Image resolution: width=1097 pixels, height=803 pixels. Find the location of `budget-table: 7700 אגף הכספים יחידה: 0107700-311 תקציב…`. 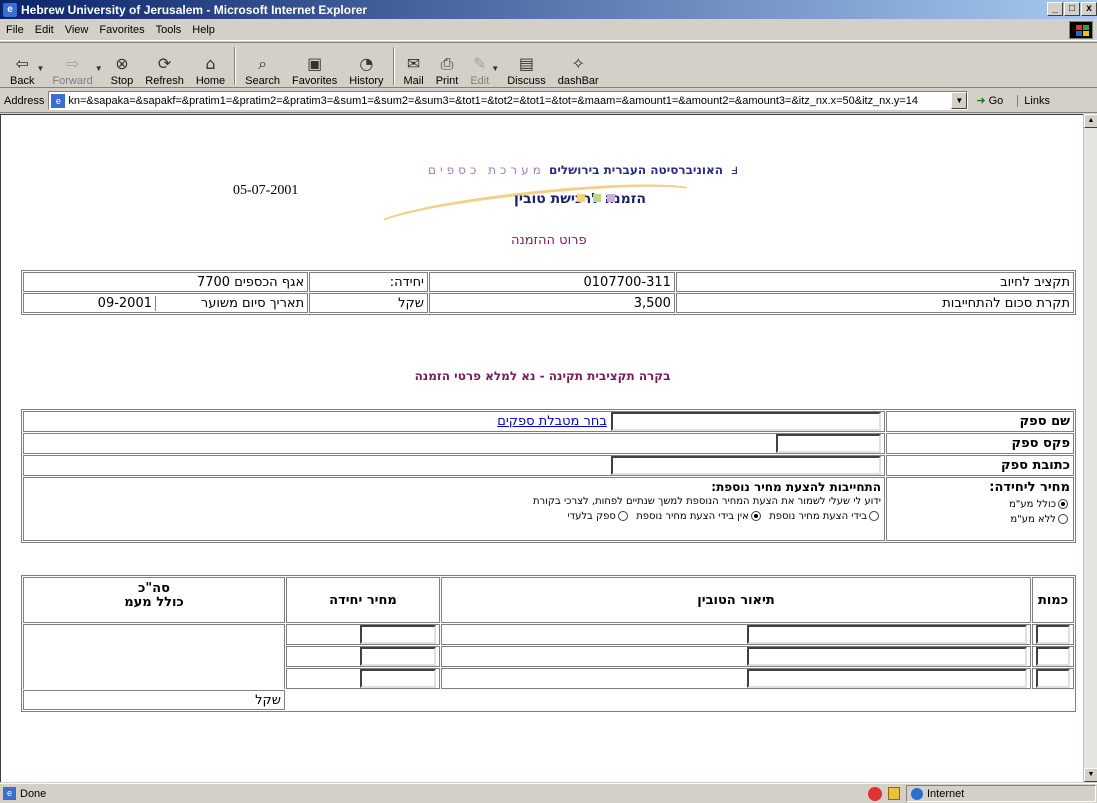

budget-table: 7700 אגף הכספים יחידה: 0107700-311 תקציב… is located at coordinates (548, 292).